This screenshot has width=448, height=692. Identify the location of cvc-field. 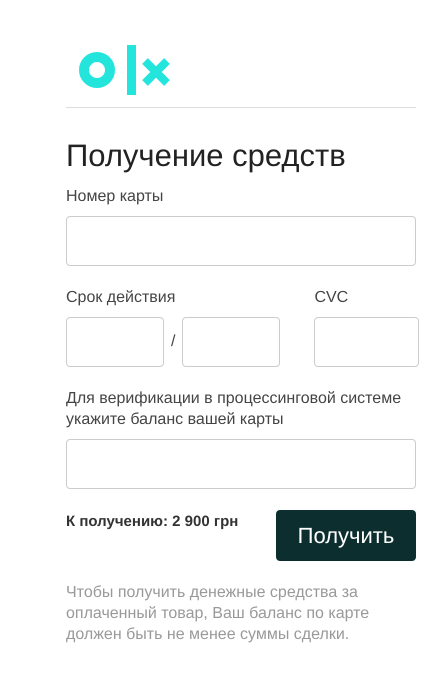
(367, 342).